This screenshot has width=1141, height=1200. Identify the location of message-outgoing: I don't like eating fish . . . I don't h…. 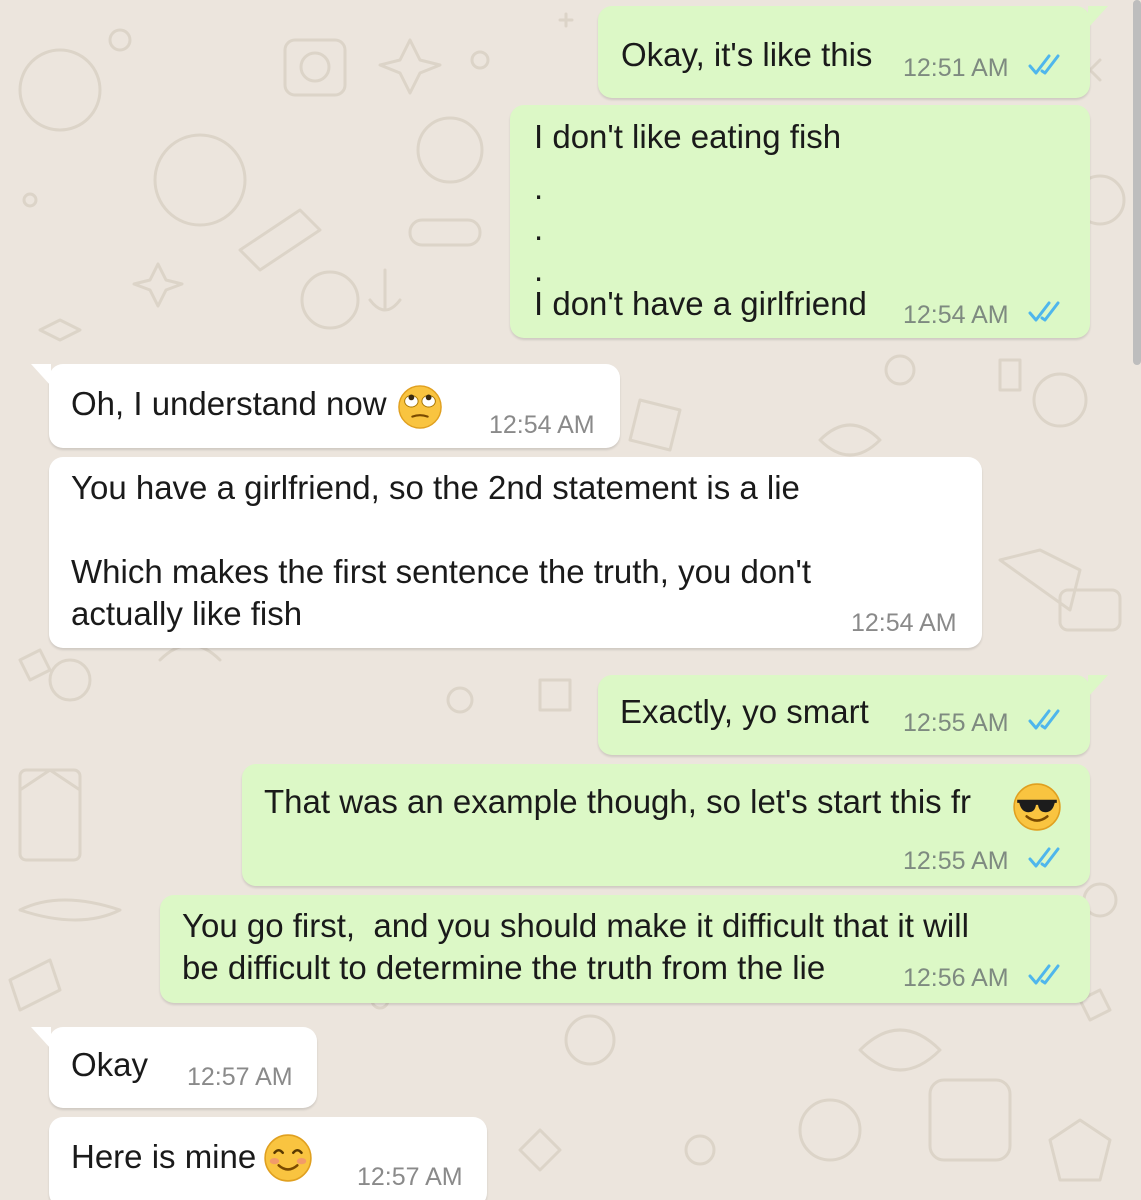
(800, 221).